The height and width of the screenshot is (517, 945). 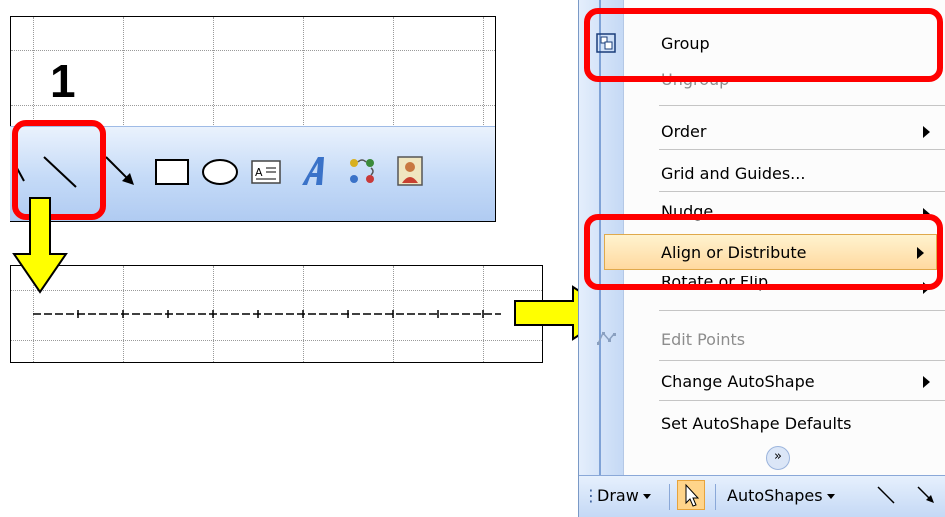 I want to click on drawing-canvas-bottom, so click(x=276, y=314).